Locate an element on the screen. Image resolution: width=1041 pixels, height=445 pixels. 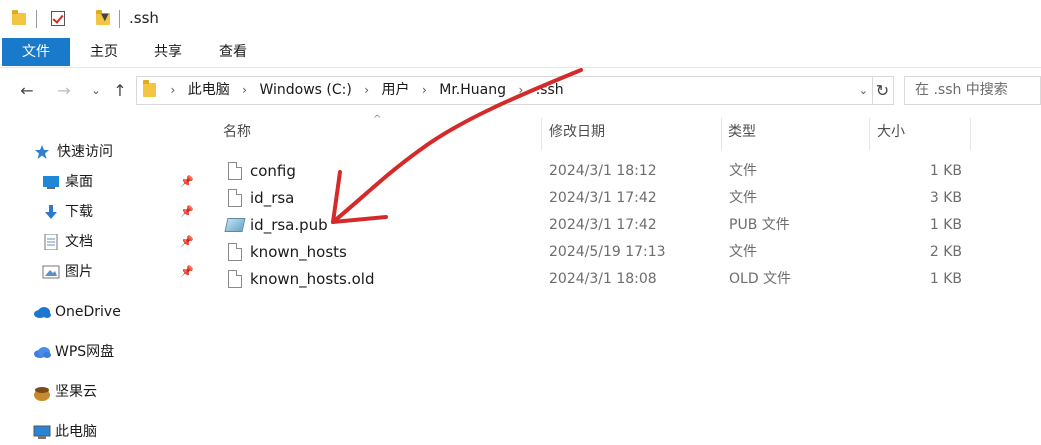
star-icon is located at coordinates (43, 152).